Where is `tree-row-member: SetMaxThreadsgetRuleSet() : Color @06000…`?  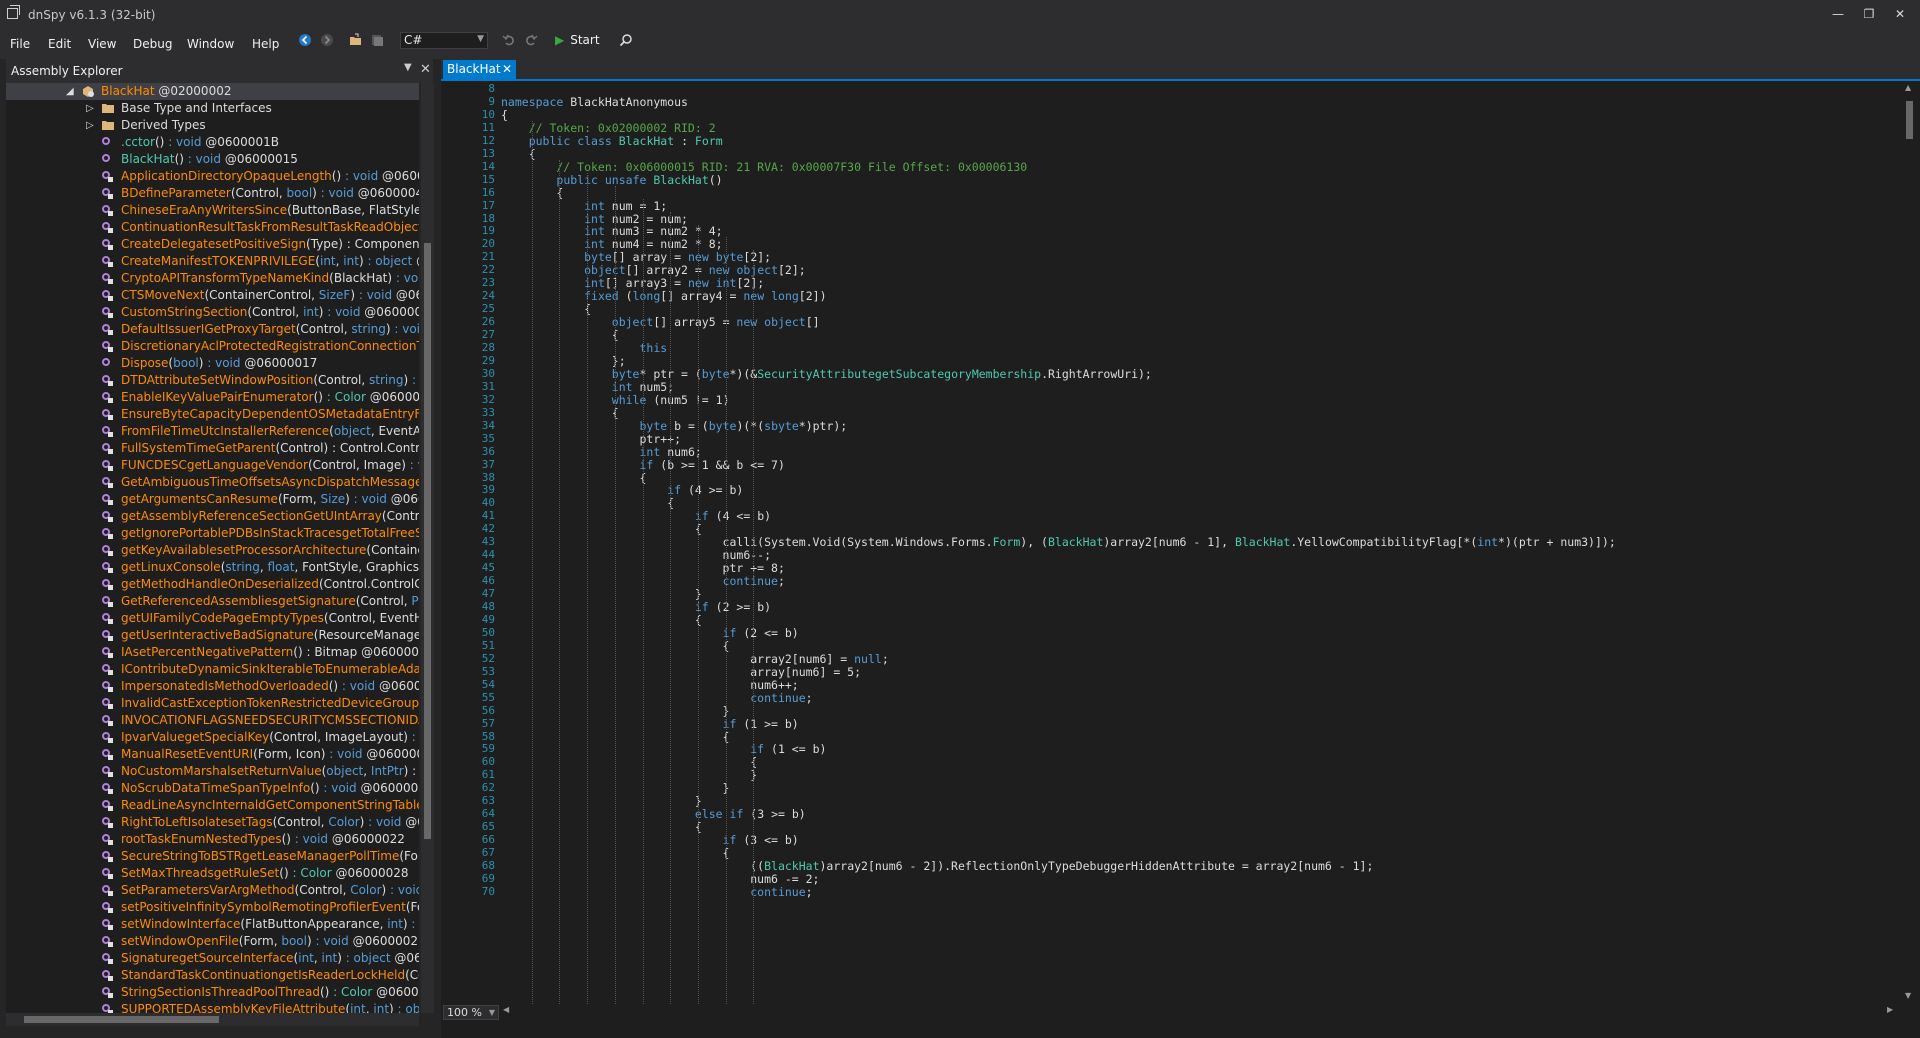 tree-row-member: SetMaxThreadsgetRuleSet() : Color @06000… is located at coordinates (212, 873).